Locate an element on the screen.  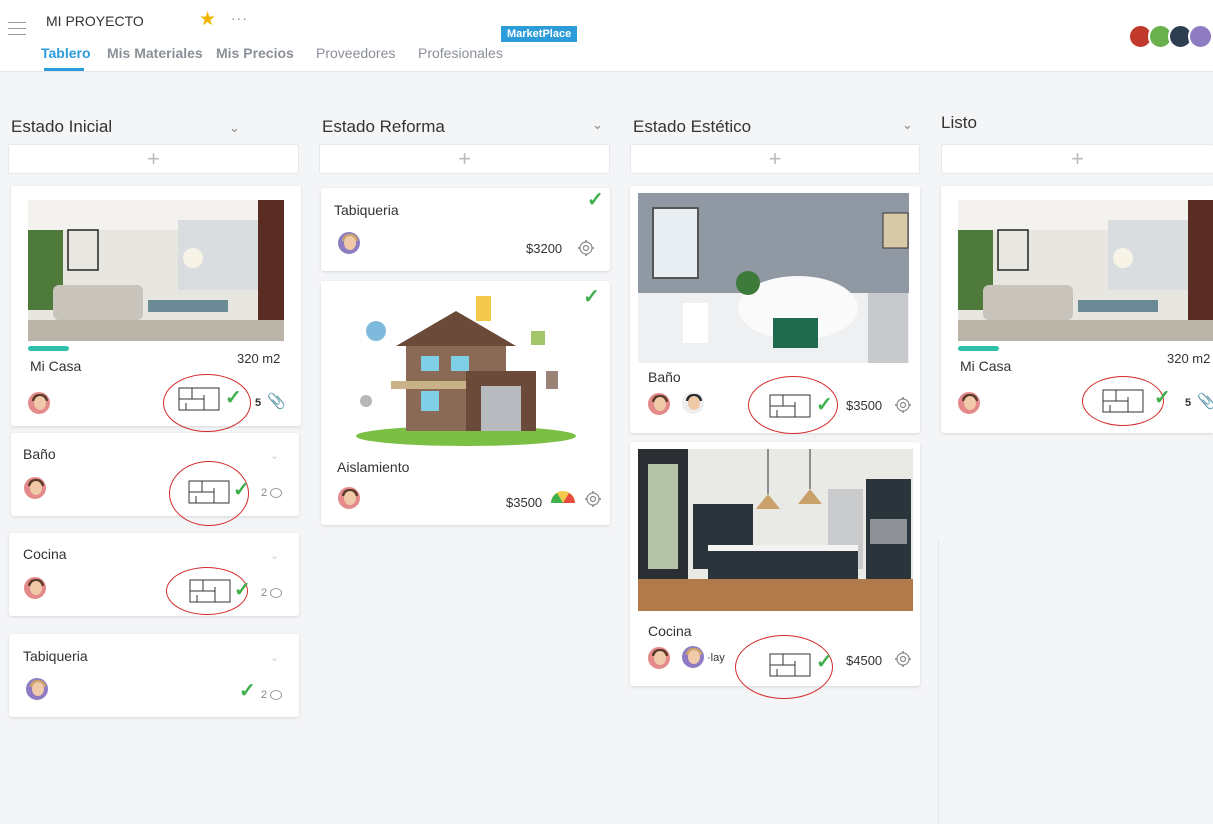
column-title: Estado Estético is located at coordinates (692, 126).